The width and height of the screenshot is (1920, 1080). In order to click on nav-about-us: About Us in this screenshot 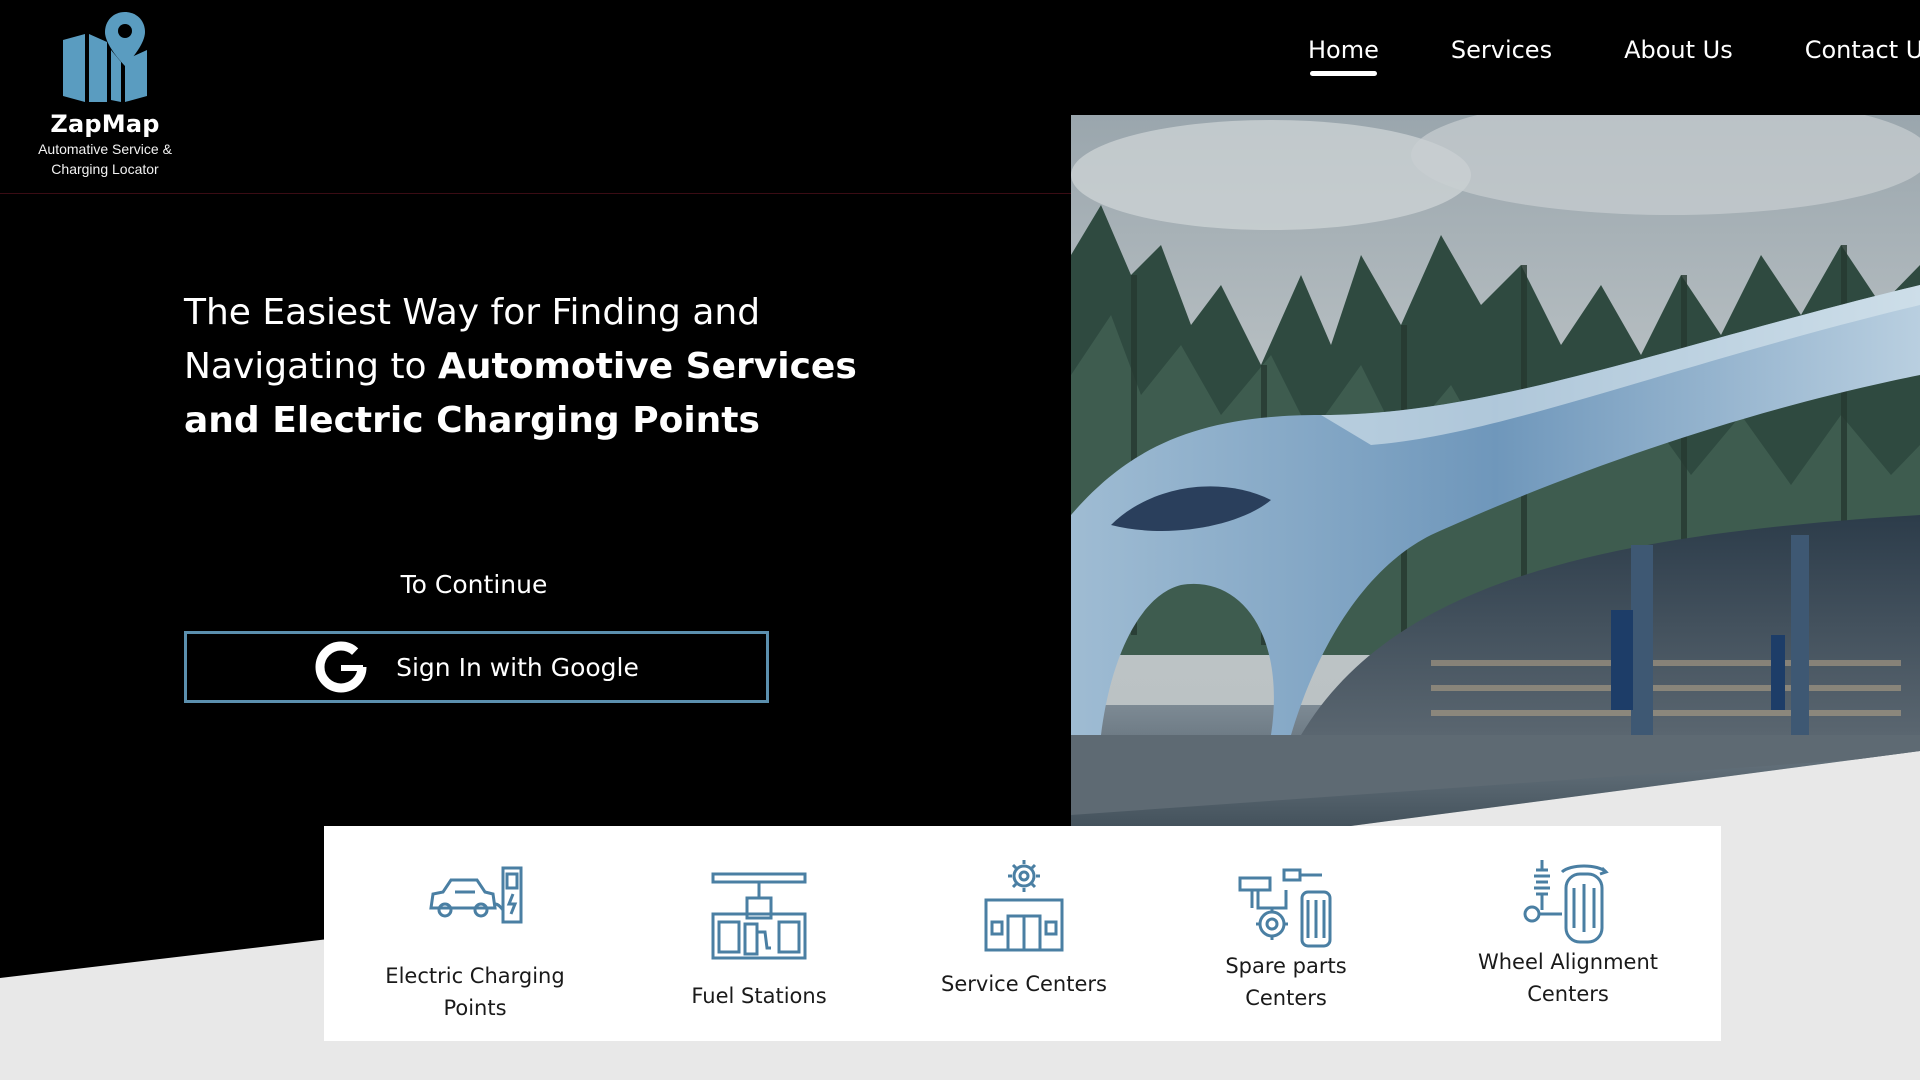, I will do `click(1678, 55)`.